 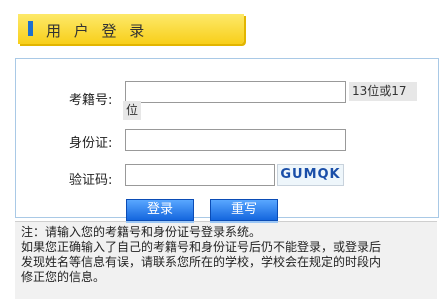 I want to click on notice-line: 注：请输入您的考籍号和身份证号登录系统。, so click(x=141, y=232).